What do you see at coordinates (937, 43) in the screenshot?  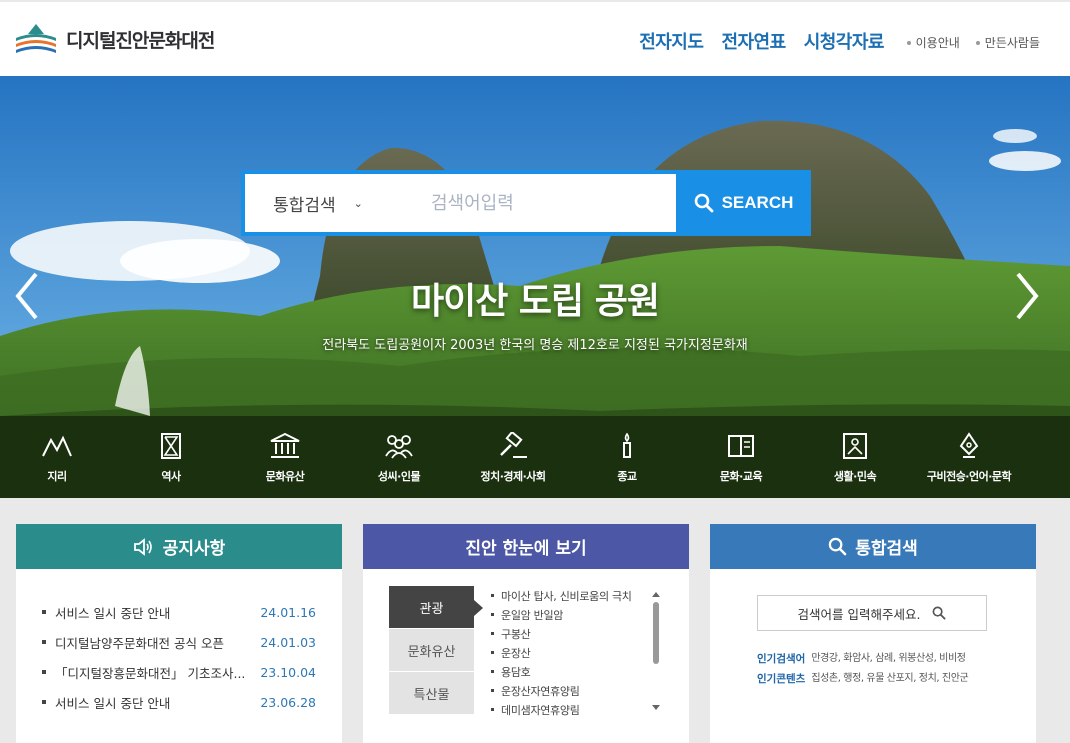 I see `nav-guide-label: 이용안내` at bounding box center [937, 43].